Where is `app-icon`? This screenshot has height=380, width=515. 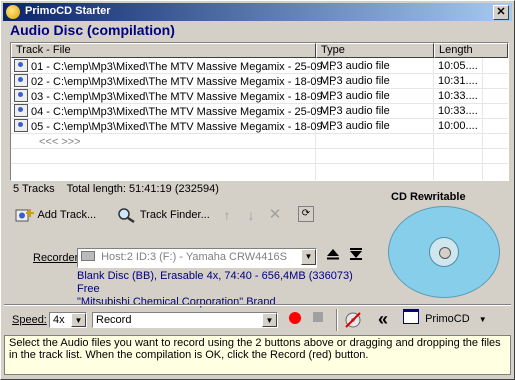
app-icon is located at coordinates (13, 12).